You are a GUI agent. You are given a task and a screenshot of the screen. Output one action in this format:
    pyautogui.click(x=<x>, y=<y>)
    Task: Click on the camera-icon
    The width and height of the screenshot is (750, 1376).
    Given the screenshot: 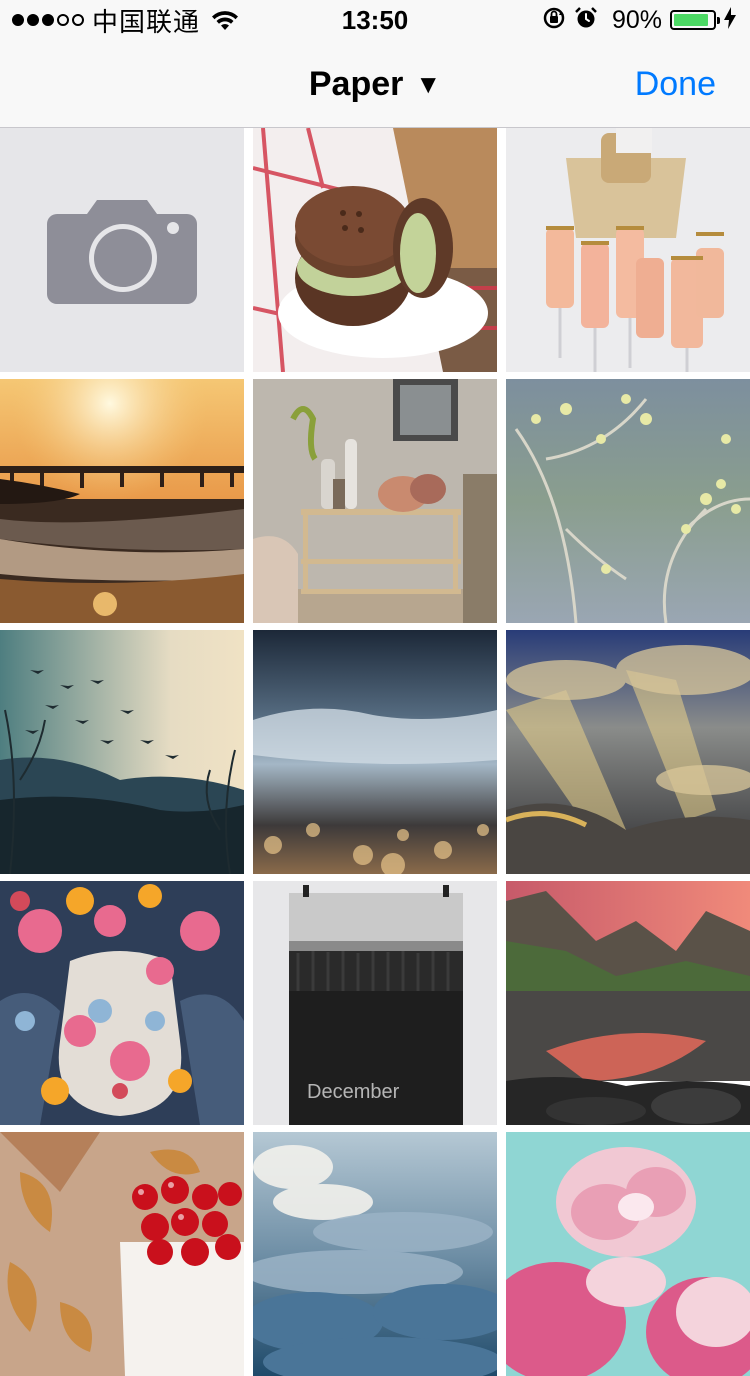 What is the action you would take?
    pyautogui.click(x=122, y=252)
    